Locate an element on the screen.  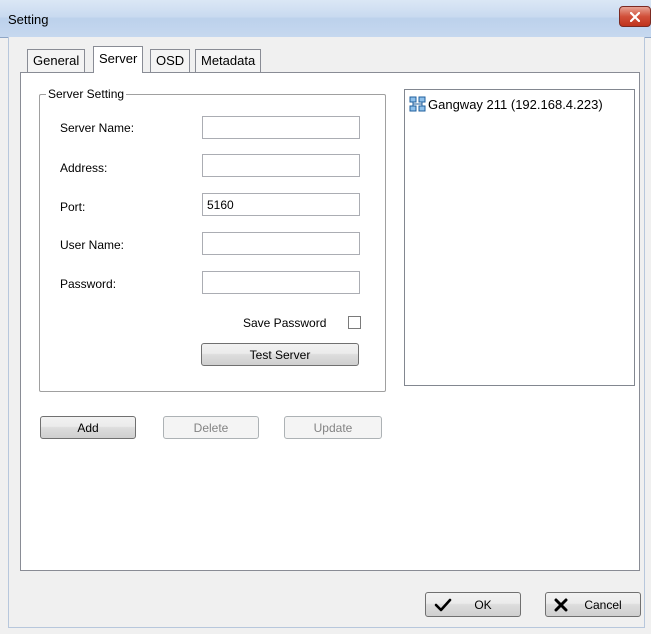
save-password-label: Save Password is located at coordinates (285, 323).